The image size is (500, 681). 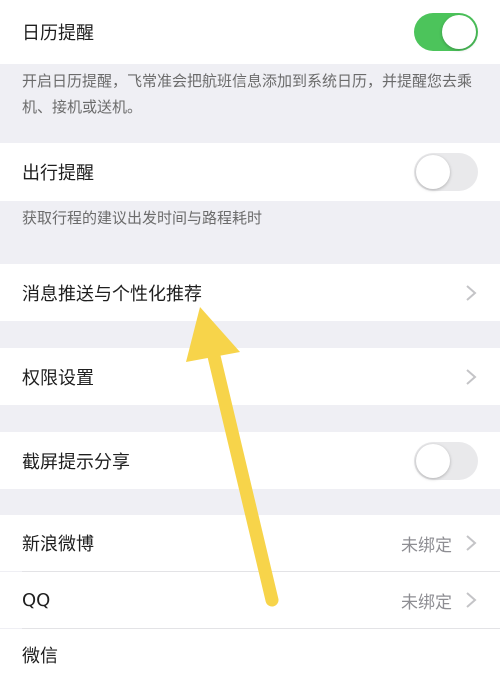 What do you see at coordinates (36, 600) in the screenshot?
I see `qq-label: QQ` at bounding box center [36, 600].